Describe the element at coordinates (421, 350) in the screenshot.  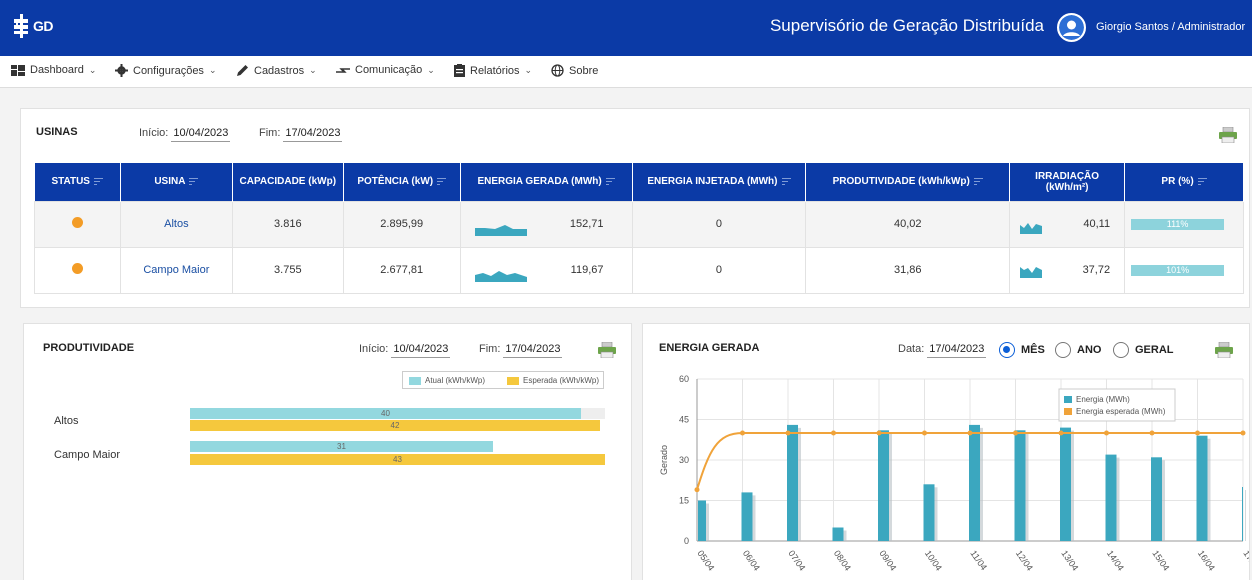
I see `prod-inicio-date-input: 10/04/2023` at that location.